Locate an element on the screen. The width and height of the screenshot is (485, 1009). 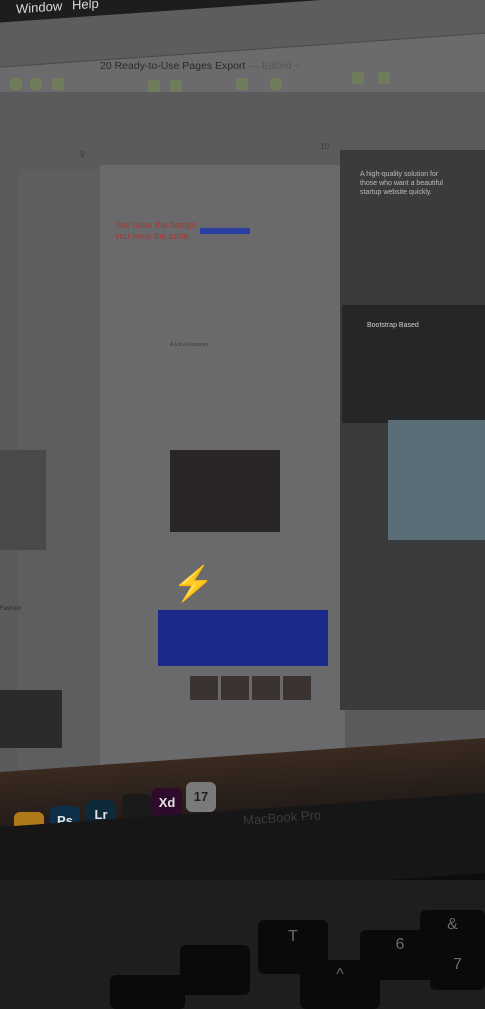
key-power is located at coordinates (147, 992).